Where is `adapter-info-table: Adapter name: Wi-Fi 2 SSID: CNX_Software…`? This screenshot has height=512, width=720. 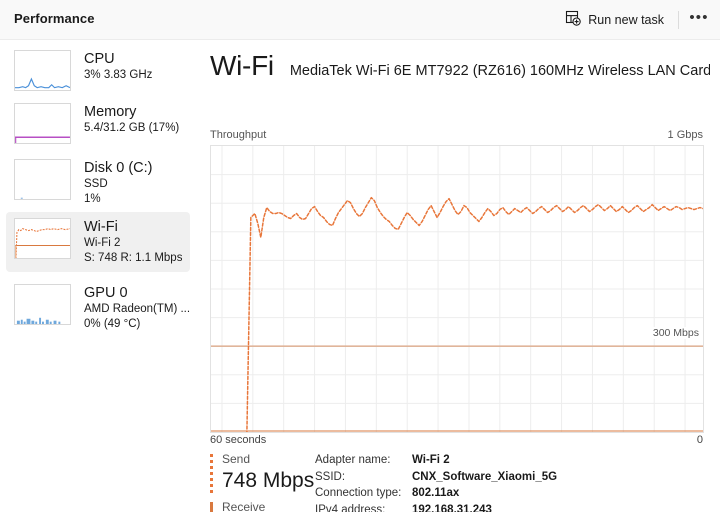
adapter-info-table: Adapter name: Wi-Fi 2 SSID: CNX_Software… is located at coordinates (440, 482).